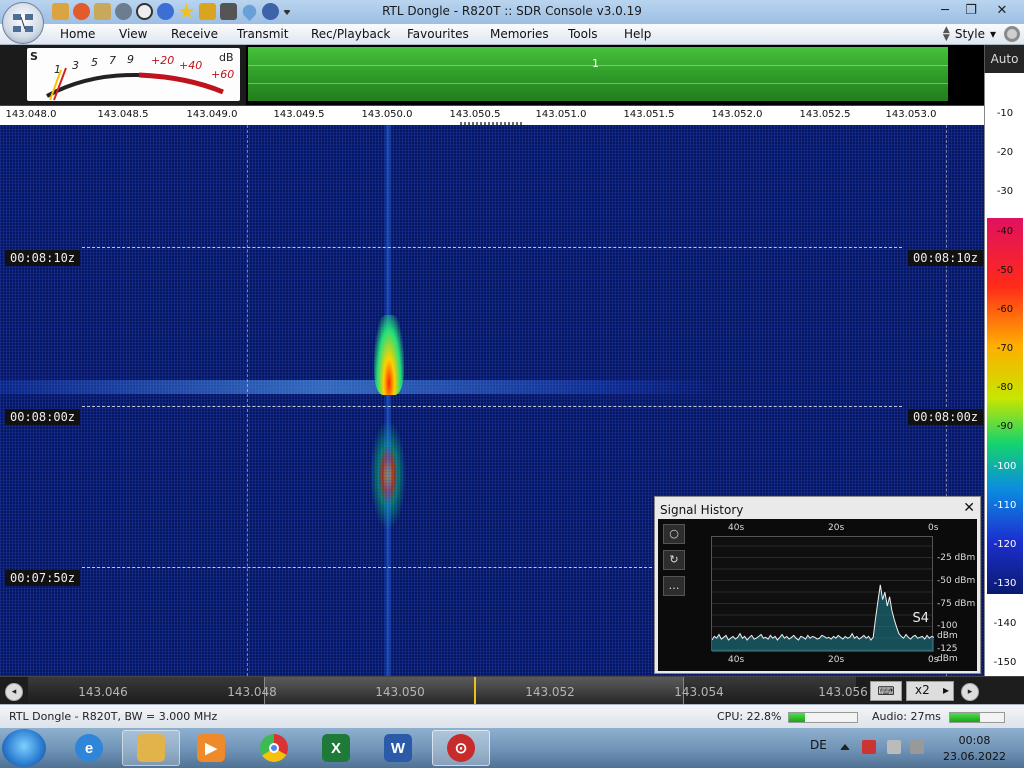  Describe the element at coordinates (956, 581) in the screenshot. I see `level-tick: -50 dBm` at that location.